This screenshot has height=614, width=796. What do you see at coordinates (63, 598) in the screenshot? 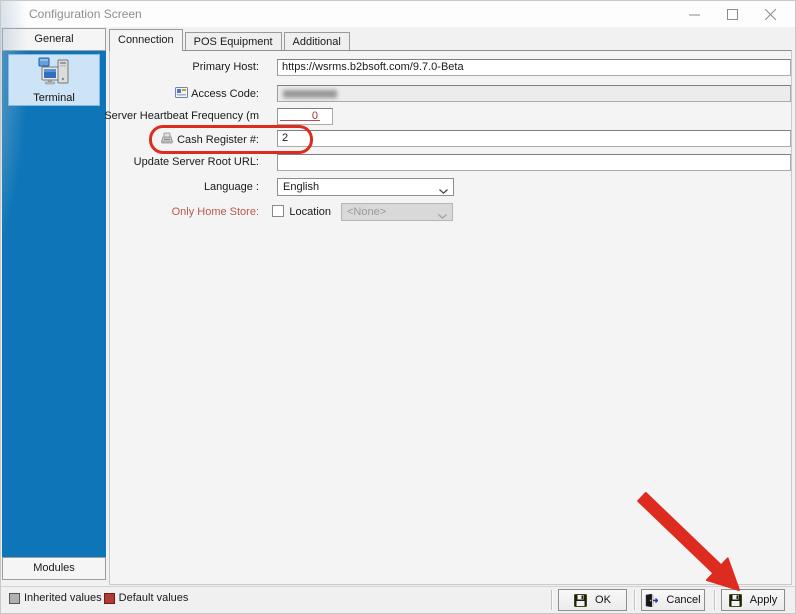
I see `inherited-values-label: Inherited values` at bounding box center [63, 598].